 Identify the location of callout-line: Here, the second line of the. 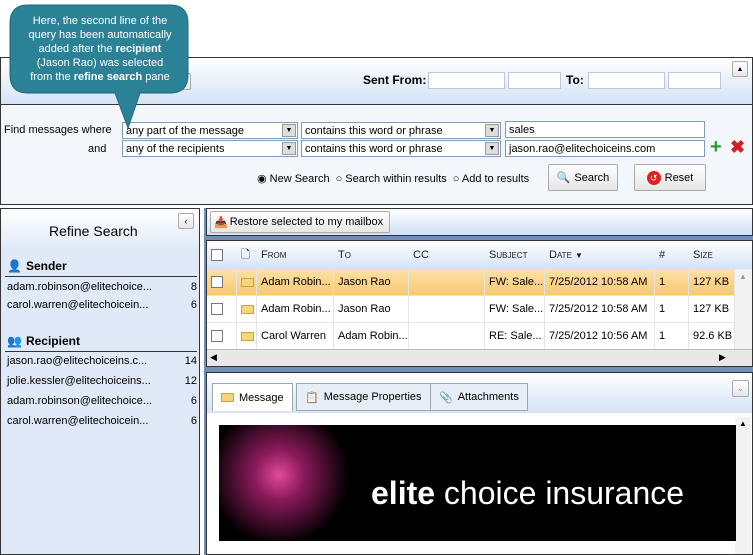
(100, 21).